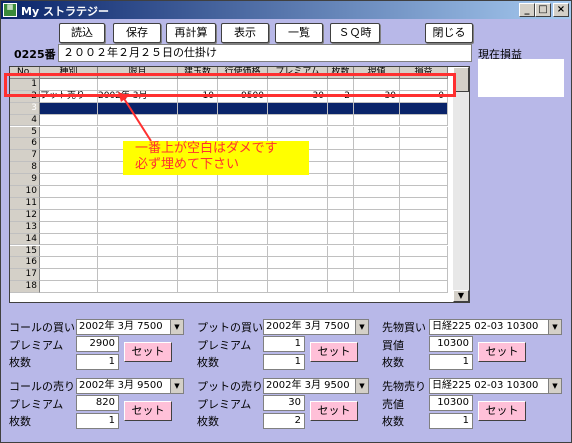  What do you see at coordinates (229, 192) in the screenshot?
I see `table-row: 10` at bounding box center [229, 192].